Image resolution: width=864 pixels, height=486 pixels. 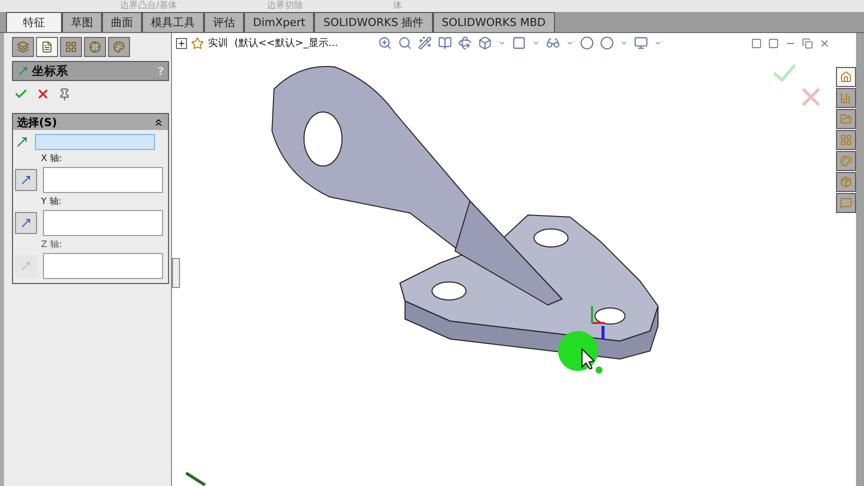 What do you see at coordinates (51, 202) in the screenshot?
I see `axis-label: Y 轴:` at bounding box center [51, 202].